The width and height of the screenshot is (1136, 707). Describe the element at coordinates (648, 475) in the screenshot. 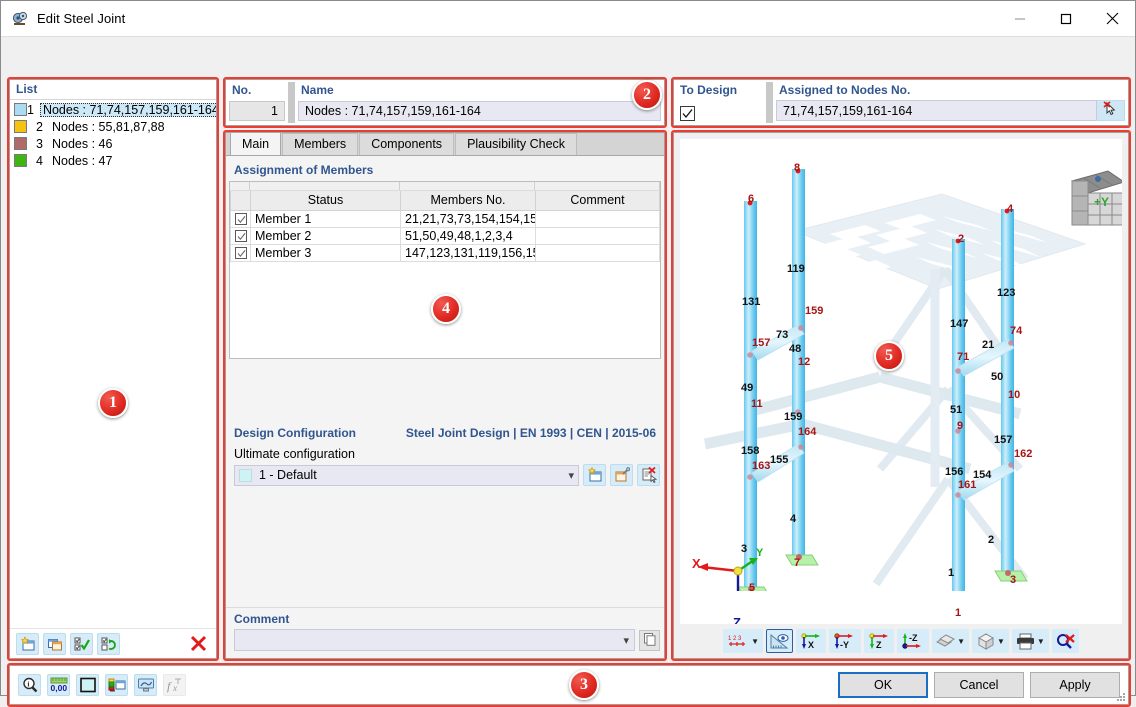

I see `delete-configuration-button` at that location.